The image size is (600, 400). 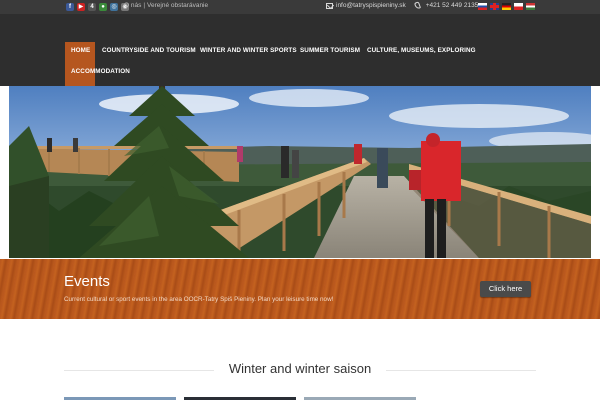 What do you see at coordinates (92, 7) in the screenshot?
I see `foursquare-icon: 4` at bounding box center [92, 7].